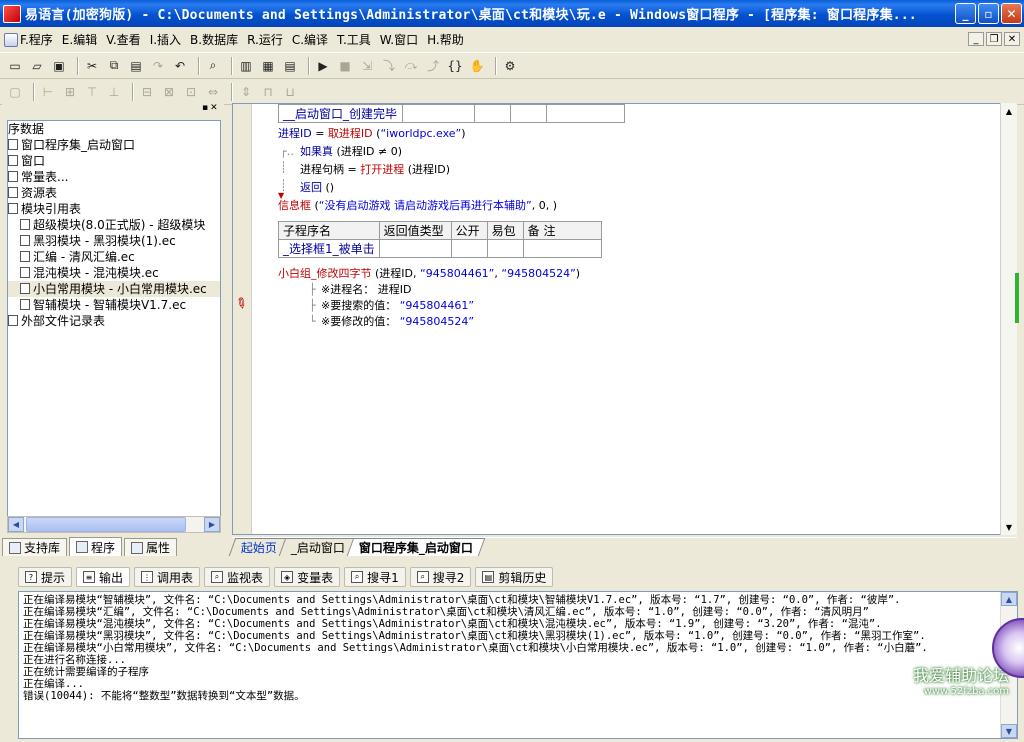 This screenshot has height=742, width=1024. Describe the element at coordinates (375, 170) in the screenshot. I see `code-line: 进程句柄 = 打开进程 (进程ID)` at that location.